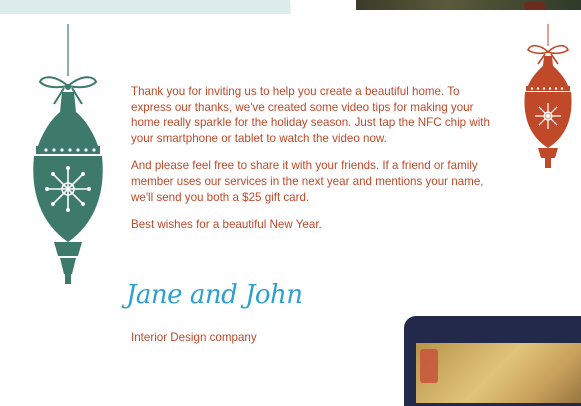  What do you see at coordinates (194, 337) in the screenshot?
I see `company-name: Interior Design company` at bounding box center [194, 337].